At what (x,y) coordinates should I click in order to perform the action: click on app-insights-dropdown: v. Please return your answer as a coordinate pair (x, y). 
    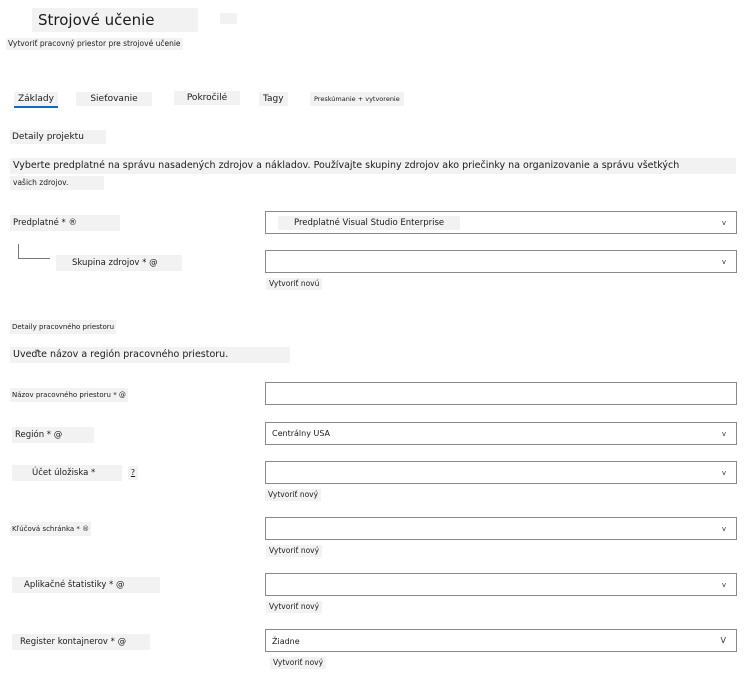
    Looking at the image, I should click on (501, 584).